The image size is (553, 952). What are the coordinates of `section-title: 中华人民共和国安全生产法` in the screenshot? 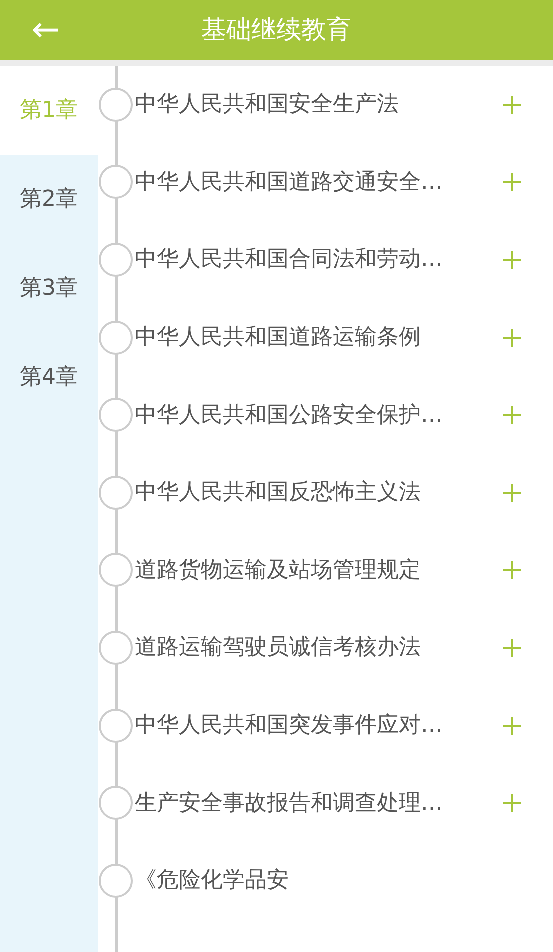 It's located at (267, 105).